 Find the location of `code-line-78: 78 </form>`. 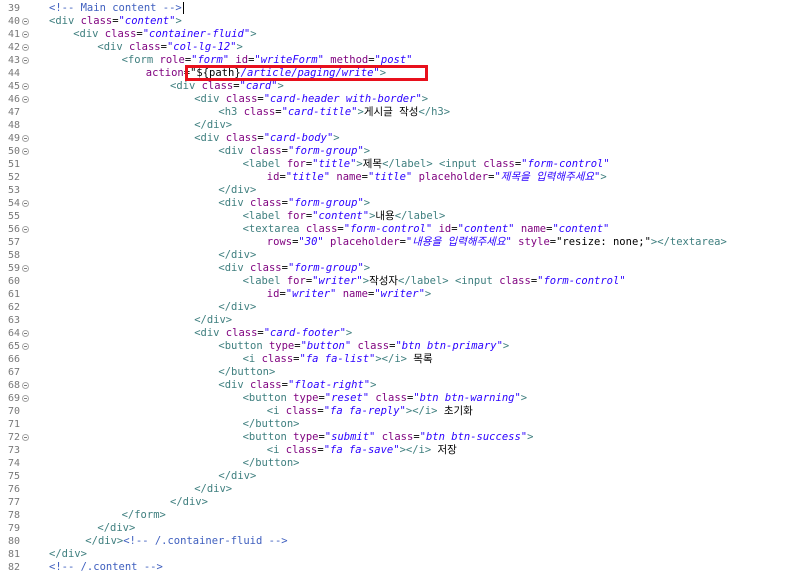

code-line-78: 78 </form> is located at coordinates (394, 515).